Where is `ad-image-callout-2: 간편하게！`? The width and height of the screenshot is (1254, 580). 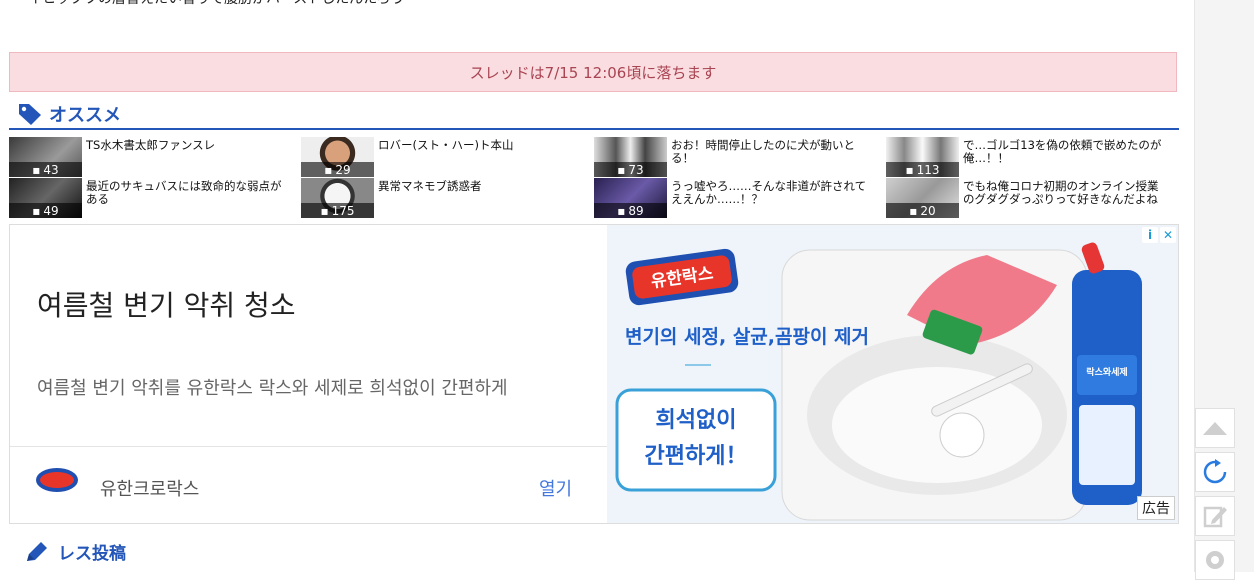 ad-image-callout-2: 간편하게！ is located at coordinates (696, 456).